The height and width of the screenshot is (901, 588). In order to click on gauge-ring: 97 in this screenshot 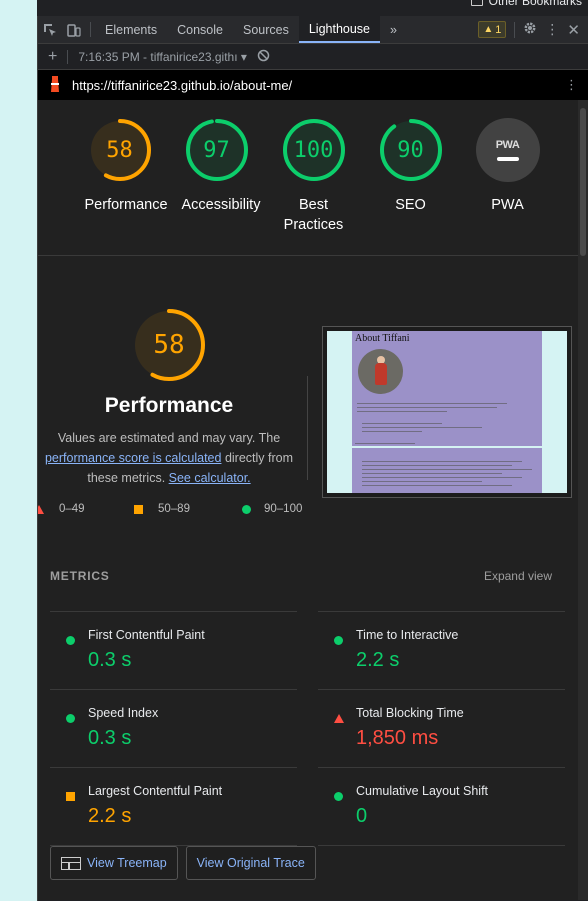, I will do `click(217, 150)`.